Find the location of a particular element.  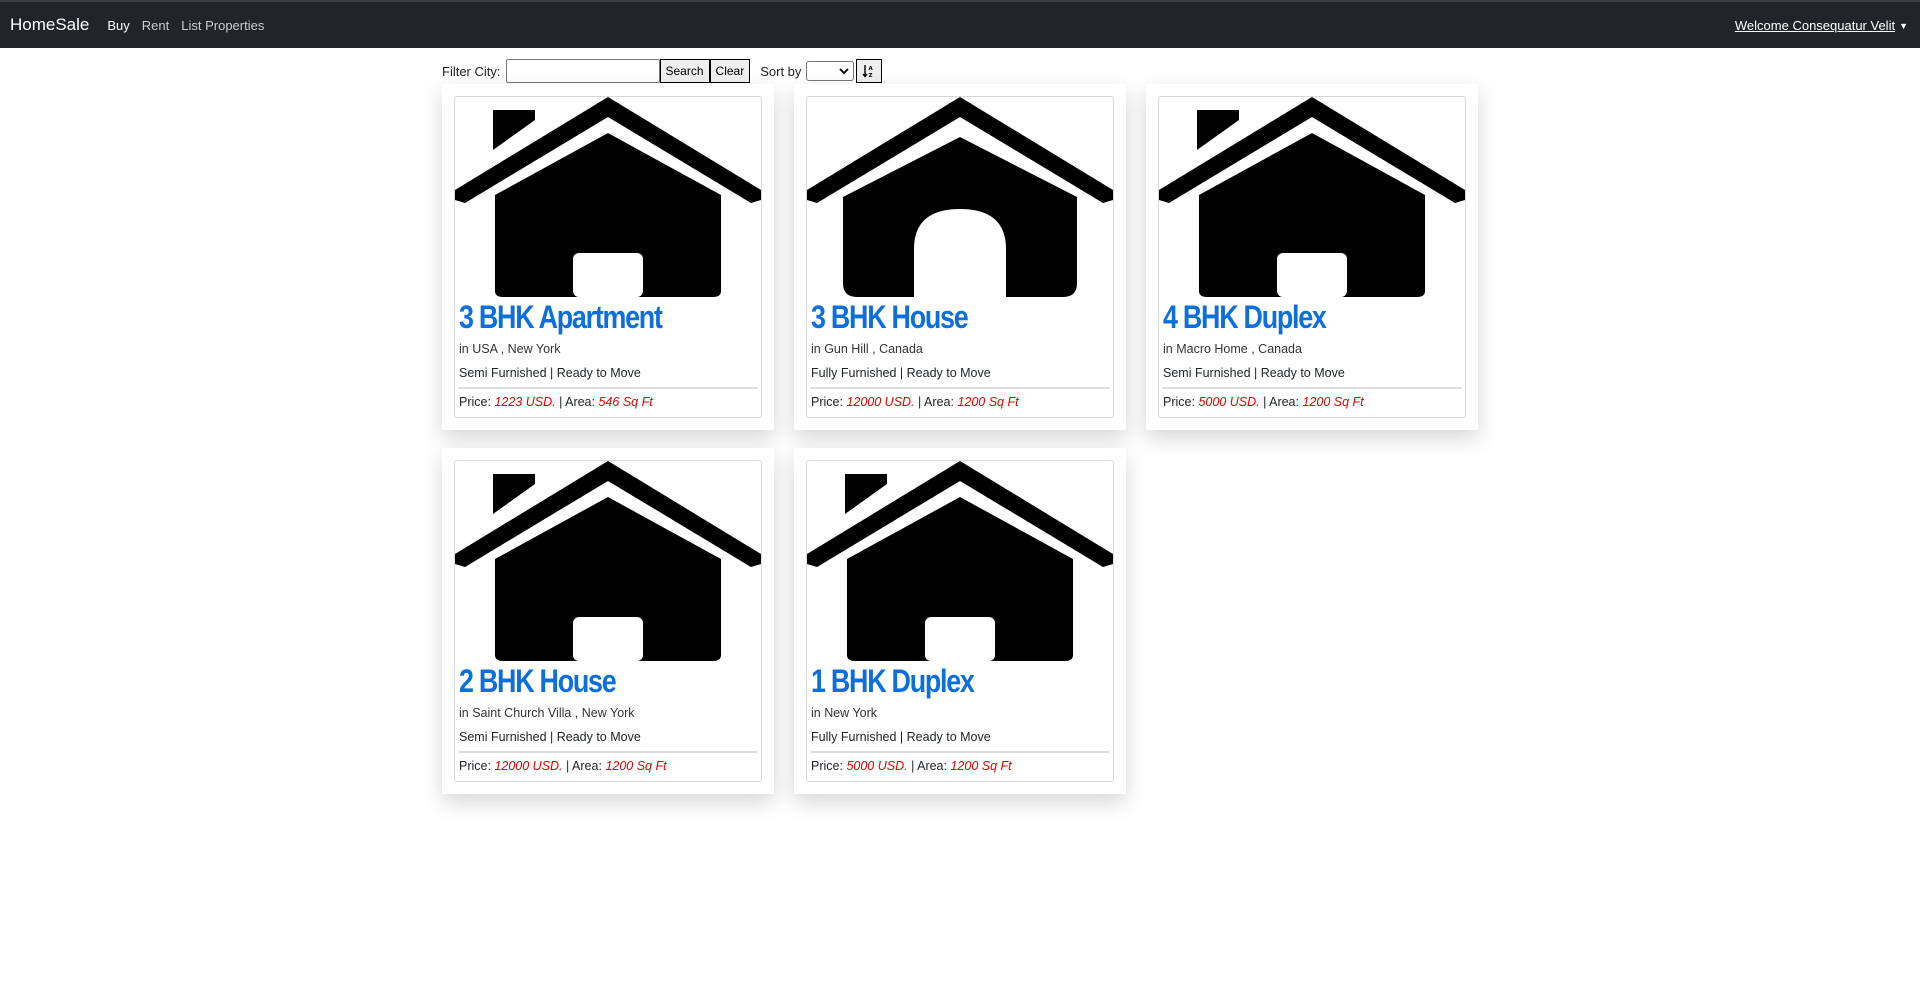

nav-link-rent: Rent is located at coordinates (155, 25).